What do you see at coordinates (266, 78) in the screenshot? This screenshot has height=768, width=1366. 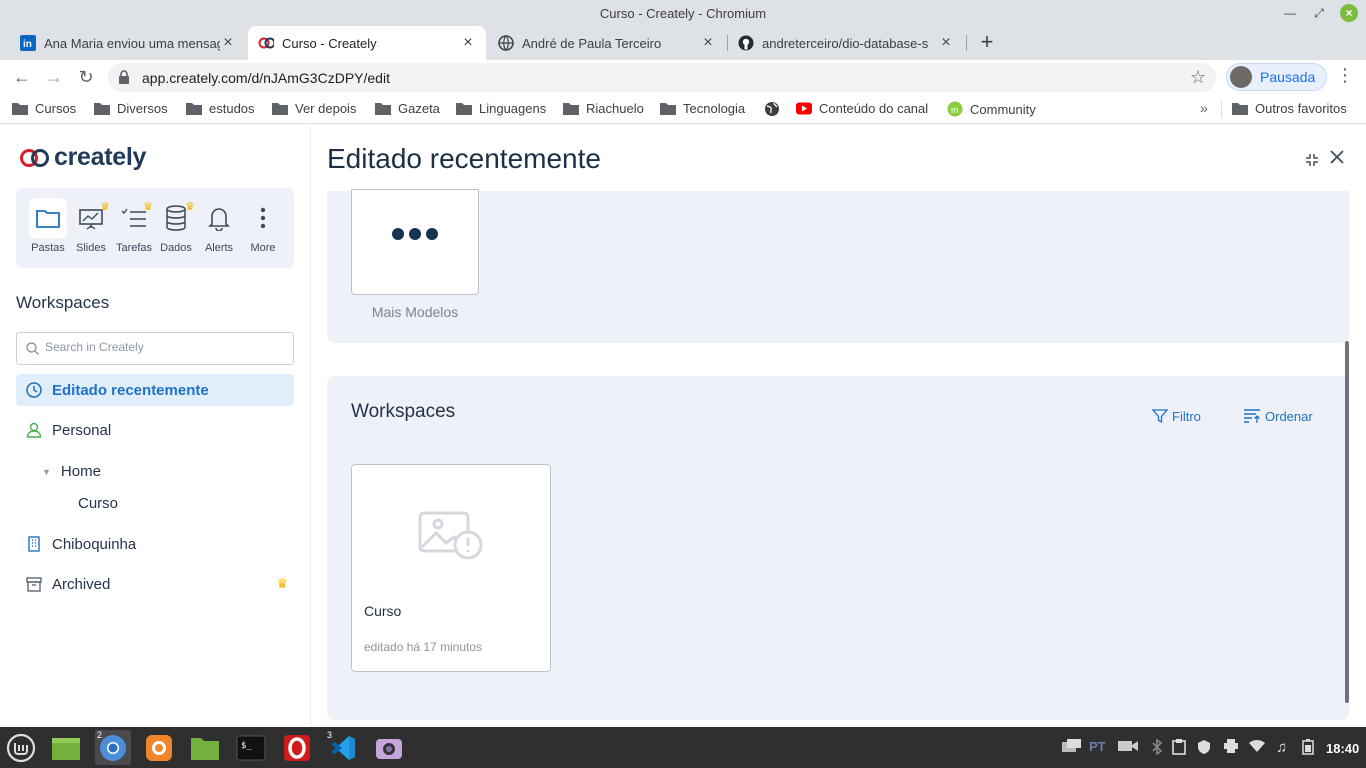 I see `url-text: app.creately.com/d/nJAmG3CzDPY/edit` at bounding box center [266, 78].